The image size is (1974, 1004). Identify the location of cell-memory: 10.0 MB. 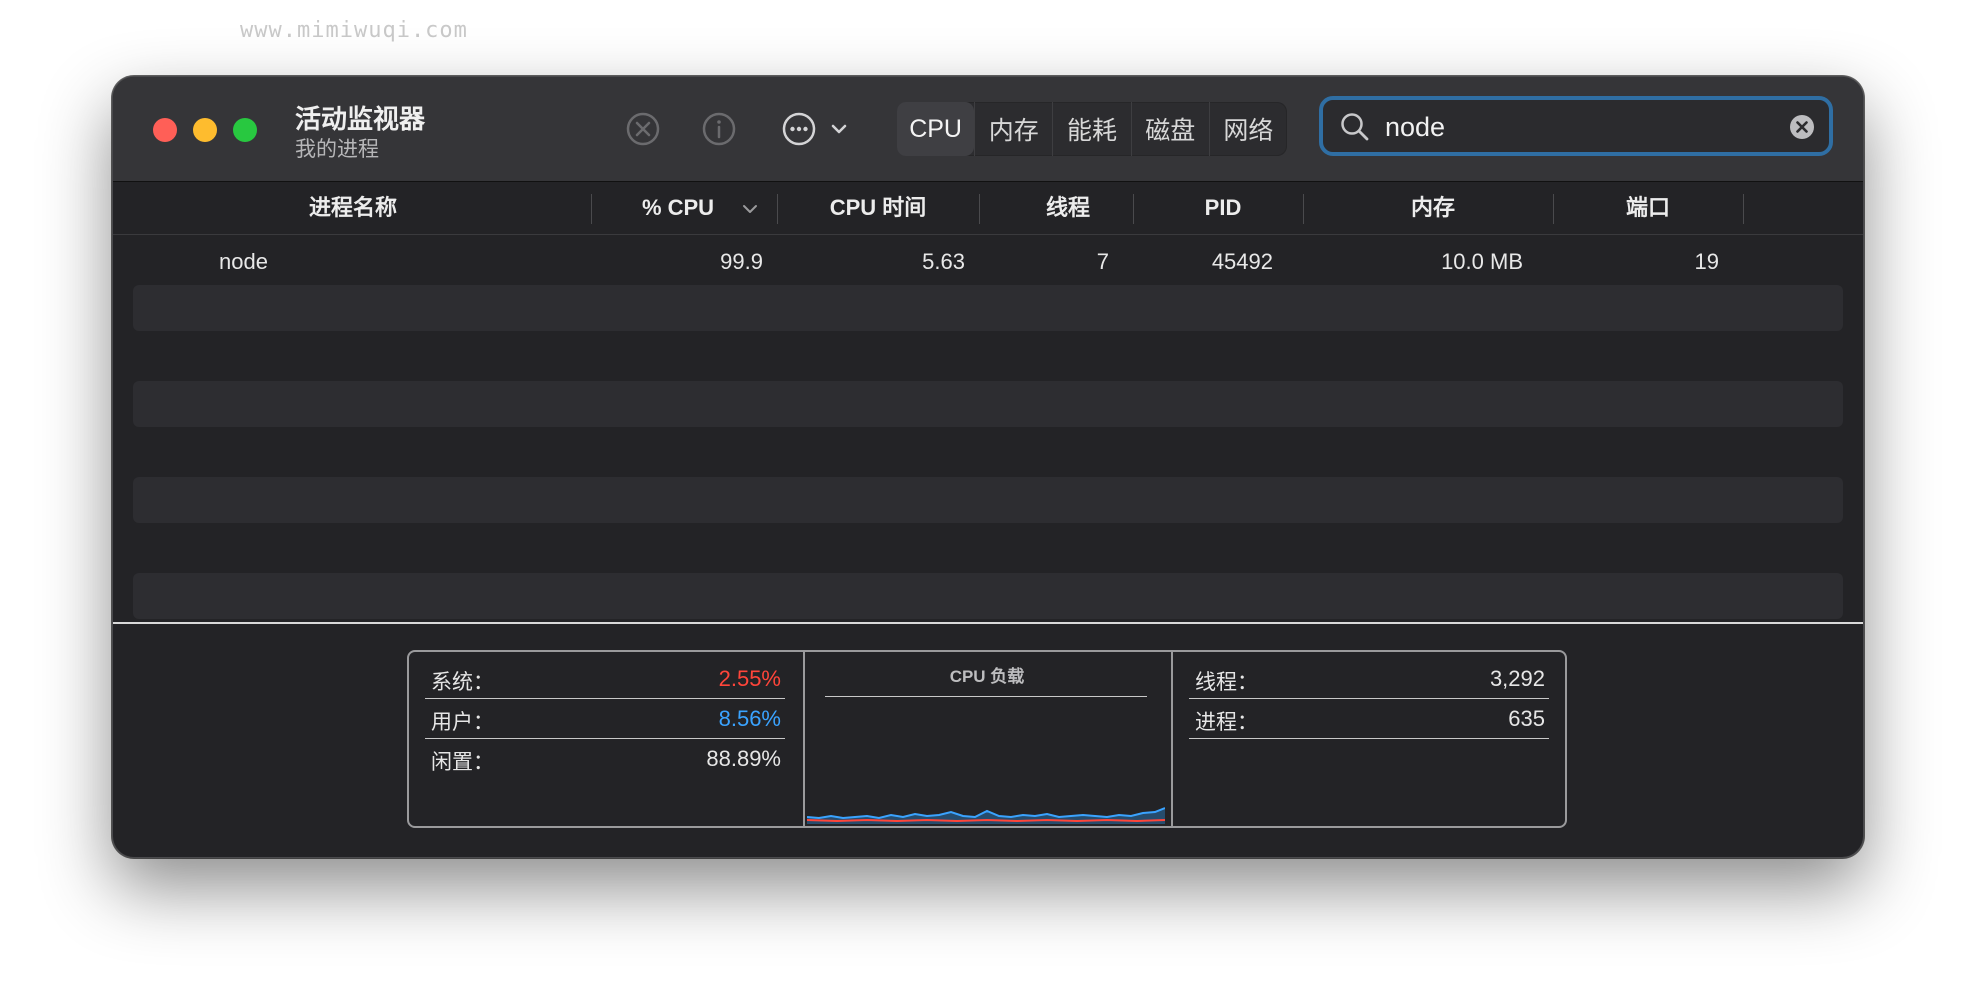
(1482, 261).